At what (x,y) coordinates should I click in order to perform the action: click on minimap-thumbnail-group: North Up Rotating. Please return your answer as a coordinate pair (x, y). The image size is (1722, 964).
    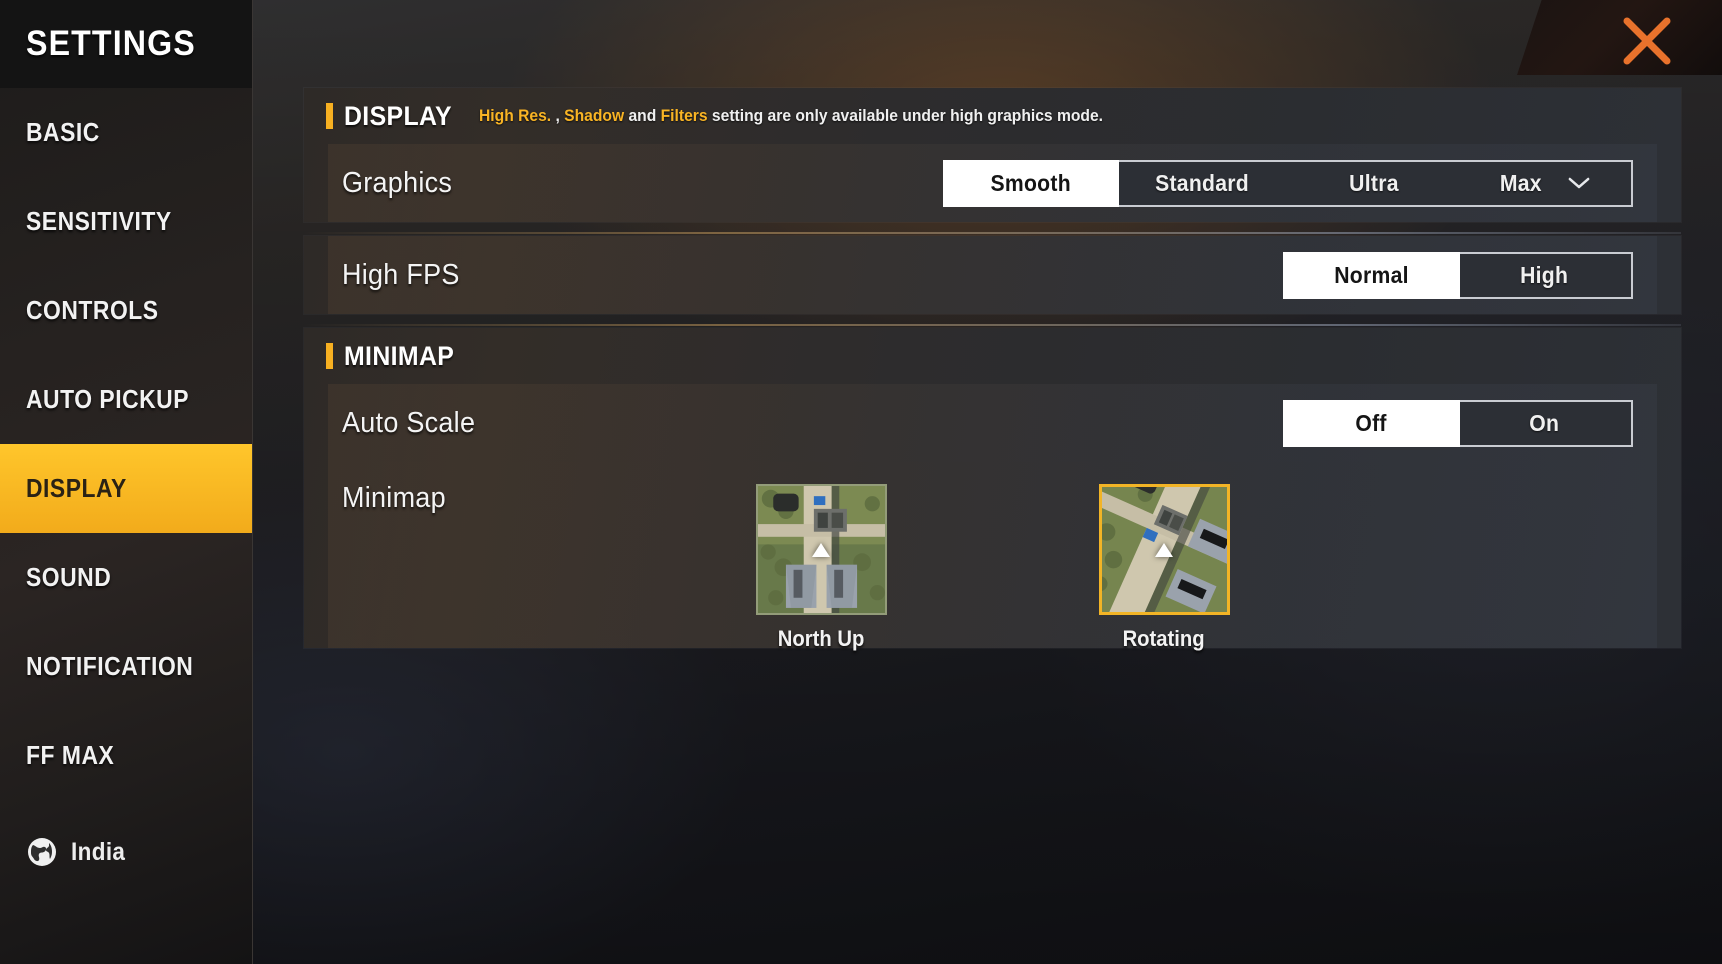
    Looking at the image, I should click on (992, 568).